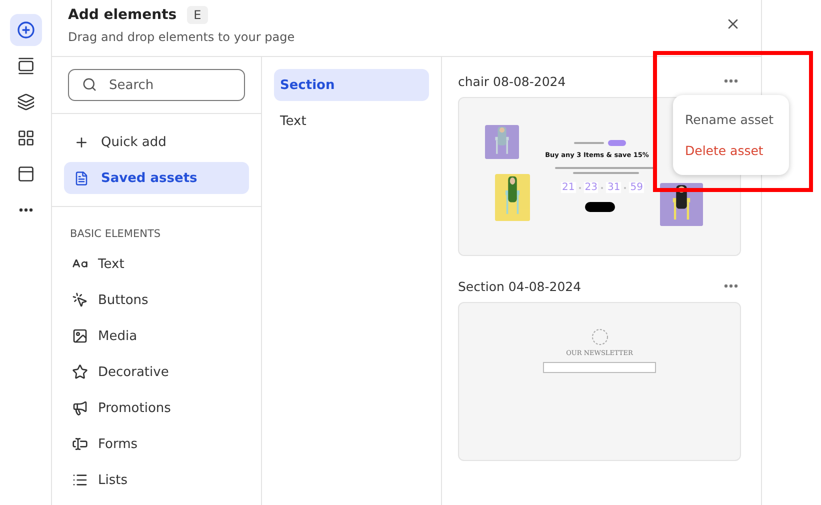 The image size is (821, 505). I want to click on asset-name: Section 04-08-2024, so click(520, 286).